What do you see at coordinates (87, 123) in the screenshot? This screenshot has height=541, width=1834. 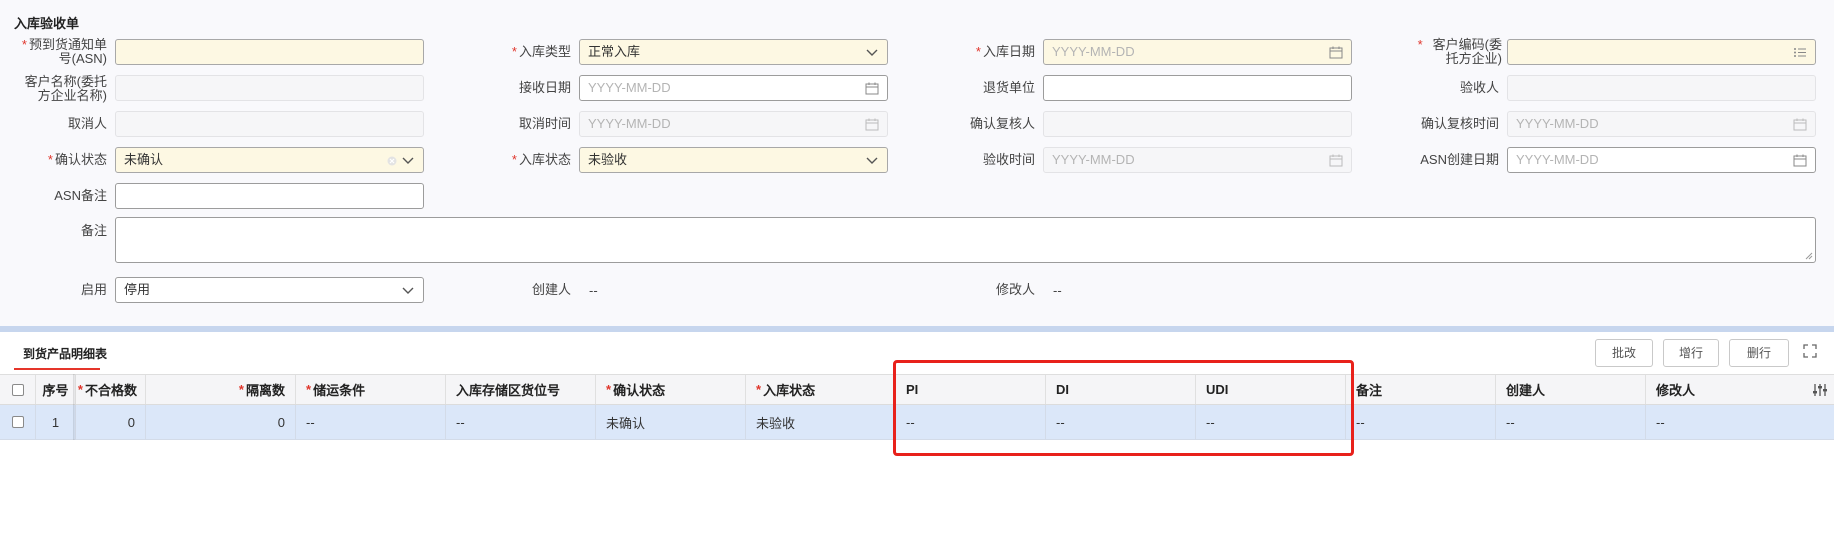 I see `canceller-label: 取消人` at bounding box center [87, 123].